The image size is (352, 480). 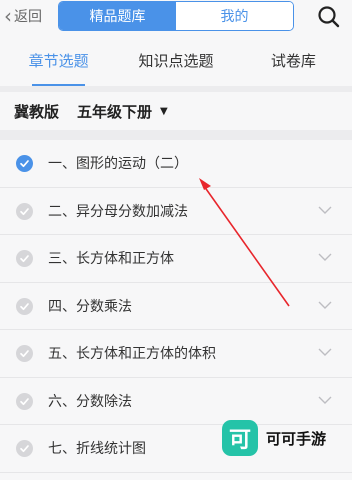 I want to click on textbook-filter: 冀教版 五年级下册 ▼, so click(x=176, y=111).